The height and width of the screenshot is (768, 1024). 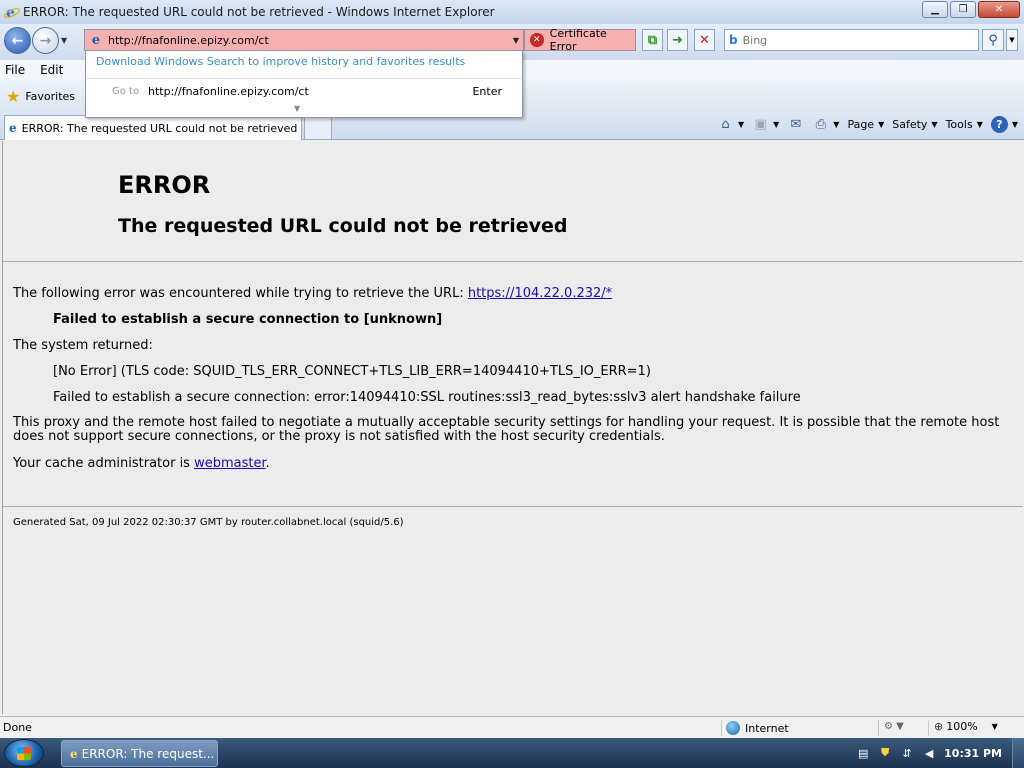 I want to click on help-button: ? ▼, so click(x=1004, y=124).